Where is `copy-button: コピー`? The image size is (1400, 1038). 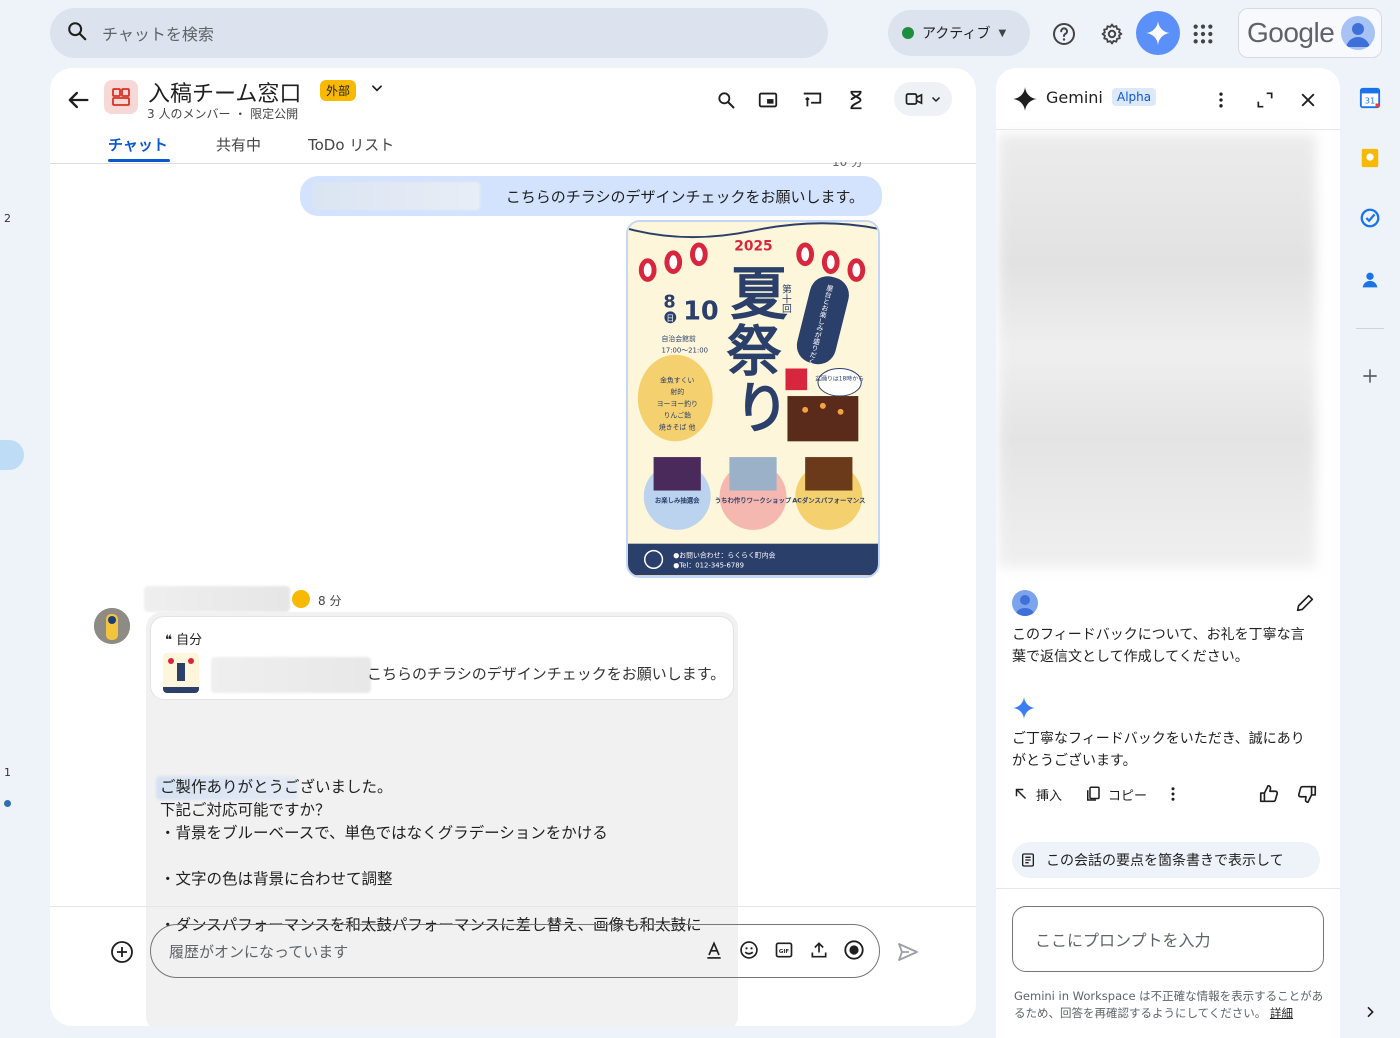 copy-button: コピー is located at coordinates (1115, 794).